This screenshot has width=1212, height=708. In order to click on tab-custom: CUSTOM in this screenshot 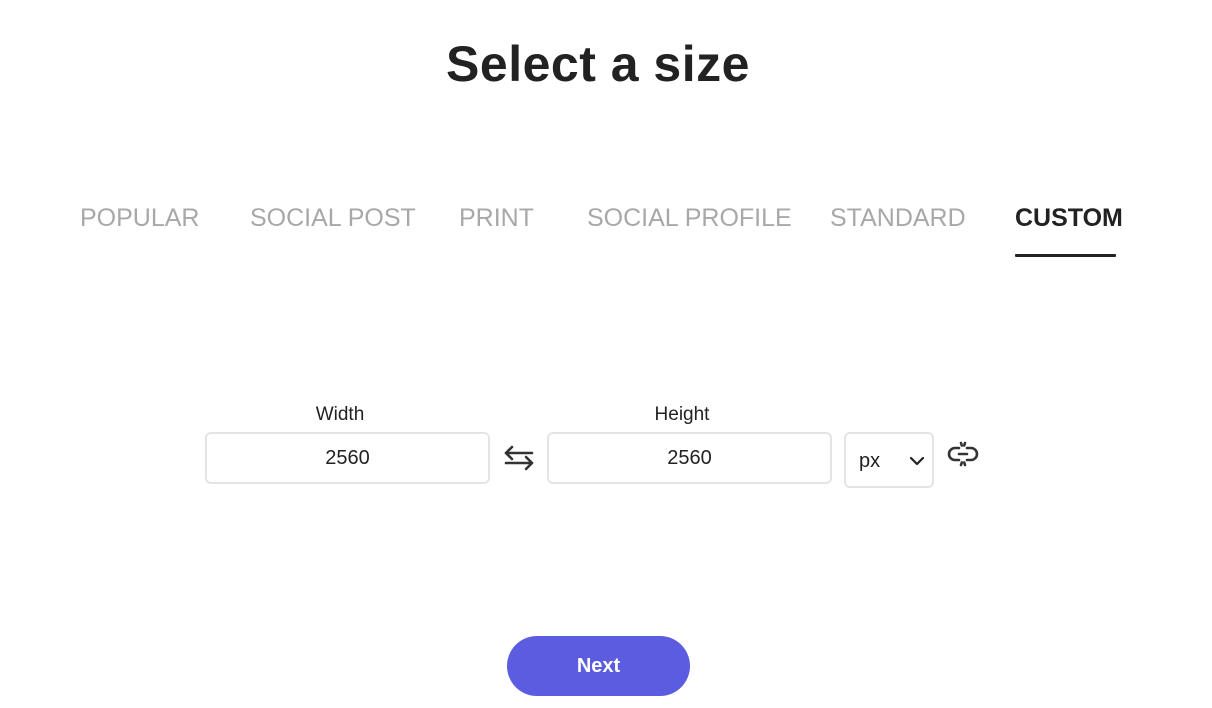, I will do `click(1069, 218)`.